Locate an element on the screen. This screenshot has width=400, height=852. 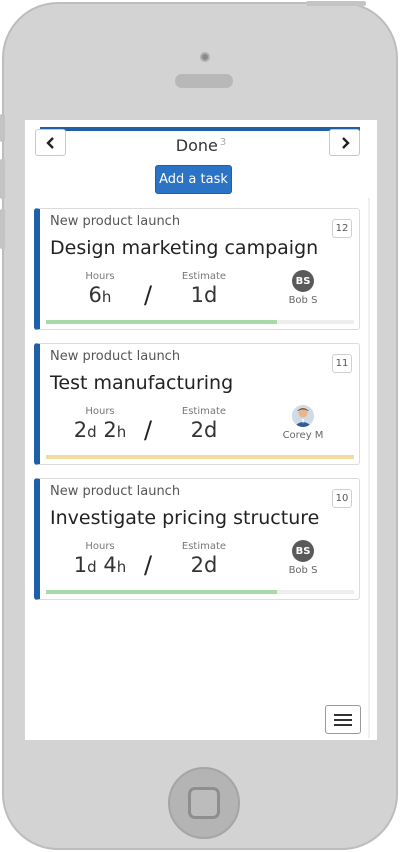
home-square-icon is located at coordinates (204, 803).